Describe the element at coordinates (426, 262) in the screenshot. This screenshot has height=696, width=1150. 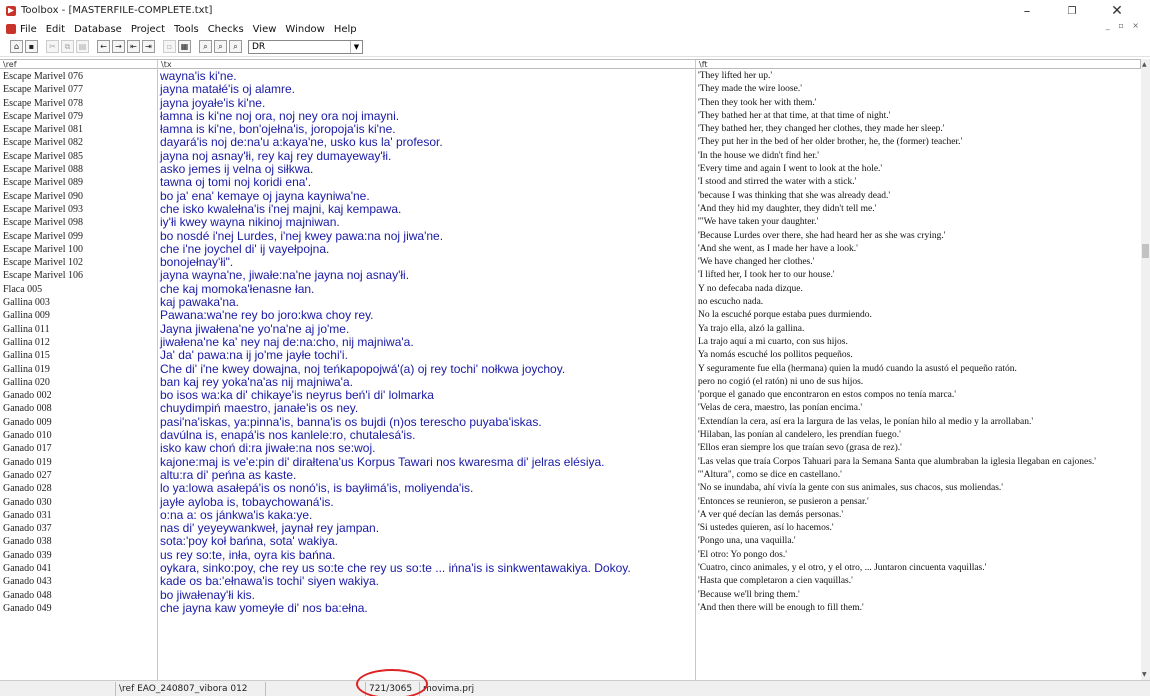
I see `tx-cell: bonojełnay'łi".` at that location.